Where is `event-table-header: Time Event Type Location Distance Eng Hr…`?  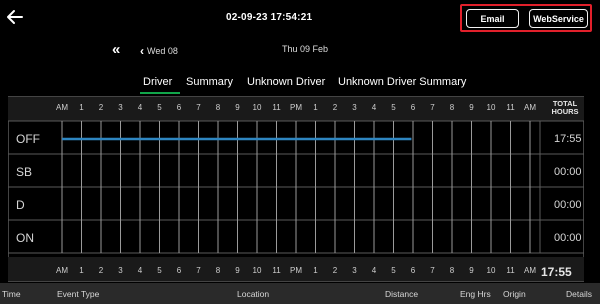 event-table-header: Time Event Type Location Distance Eng Hr… is located at coordinates (300, 293).